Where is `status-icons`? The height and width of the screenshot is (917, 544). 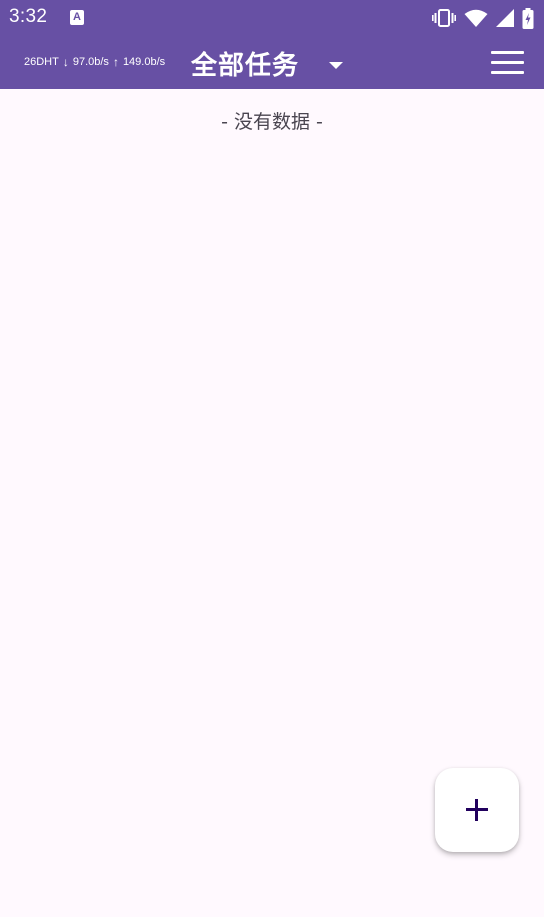
status-icons is located at coordinates (483, 18).